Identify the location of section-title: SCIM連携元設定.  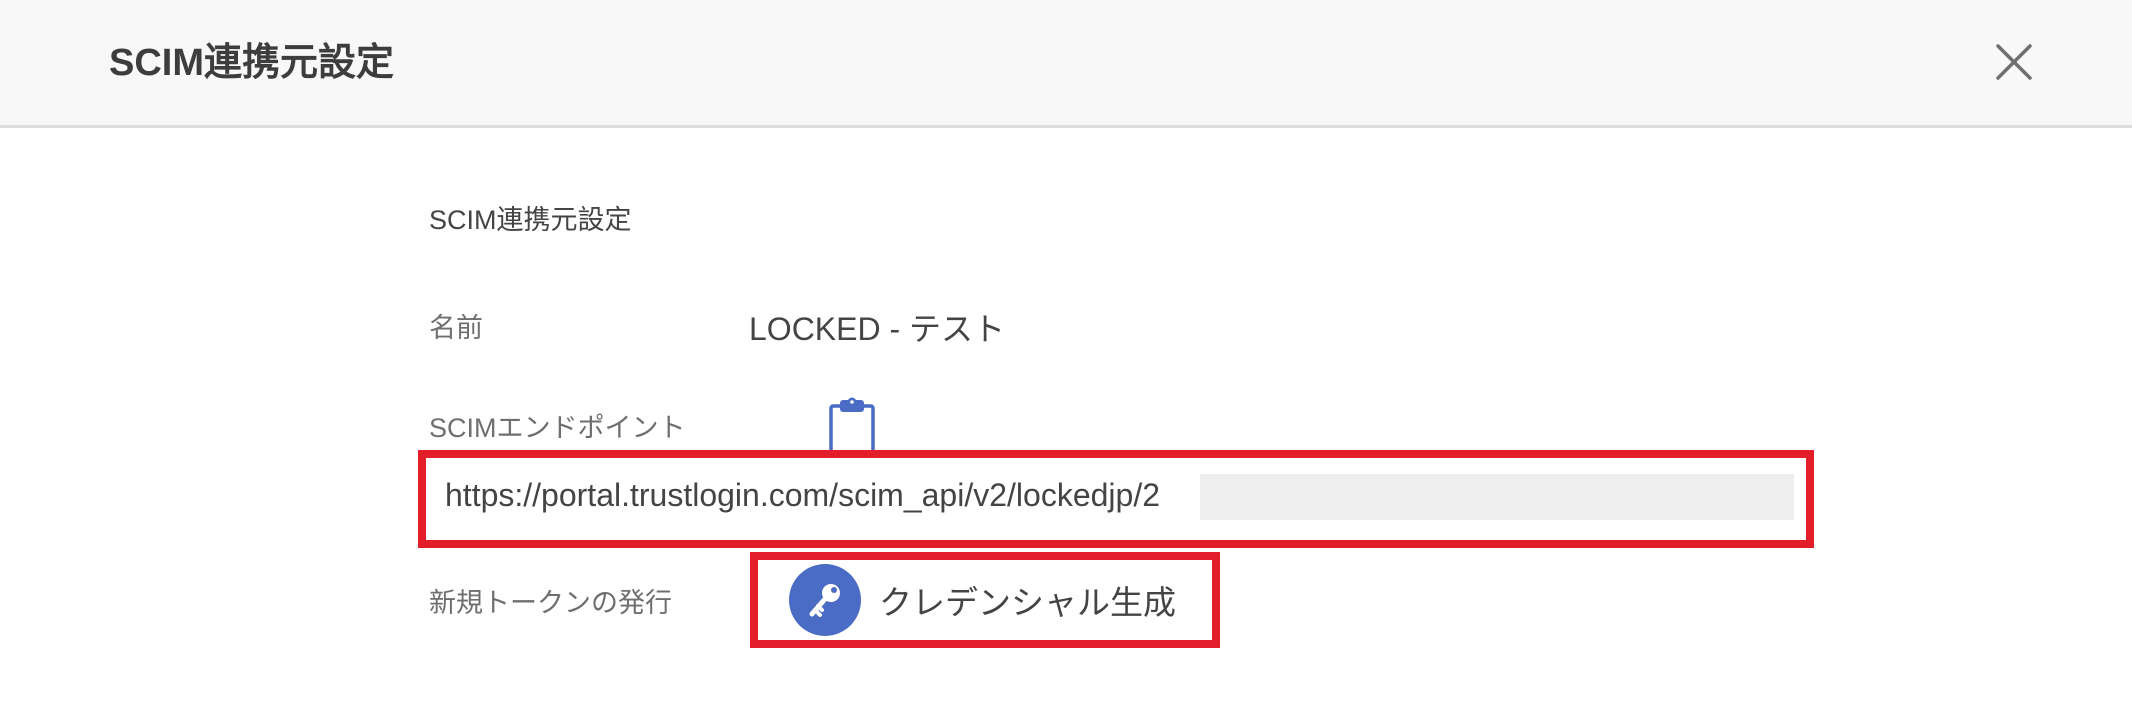
(530, 220).